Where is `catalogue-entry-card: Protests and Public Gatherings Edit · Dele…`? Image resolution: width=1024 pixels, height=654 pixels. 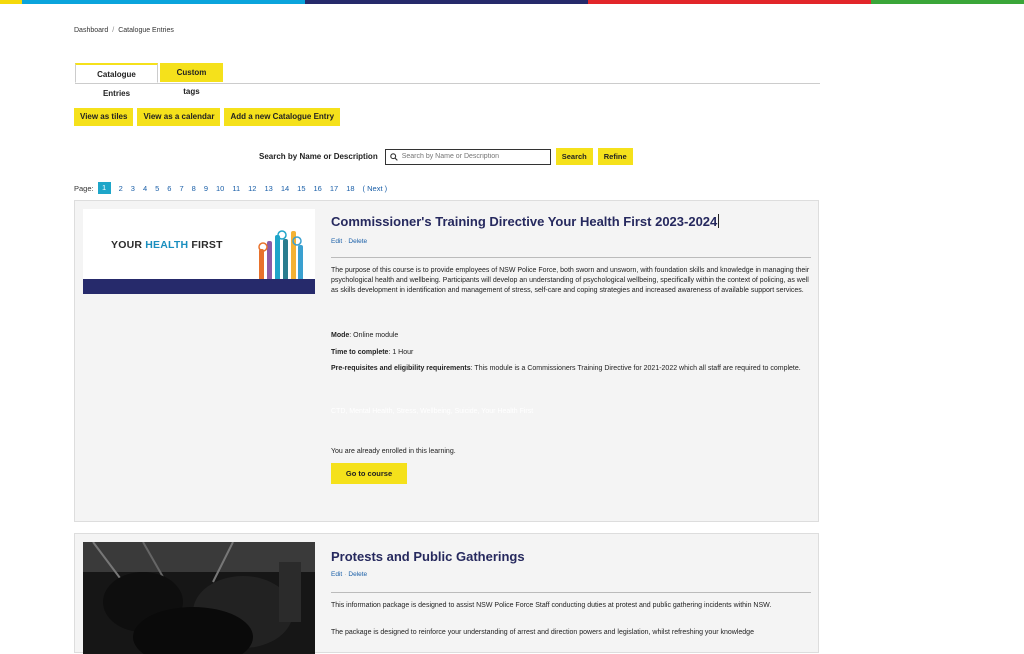 catalogue-entry-card: Protests and Public Gatherings Edit · Dele… is located at coordinates (446, 593).